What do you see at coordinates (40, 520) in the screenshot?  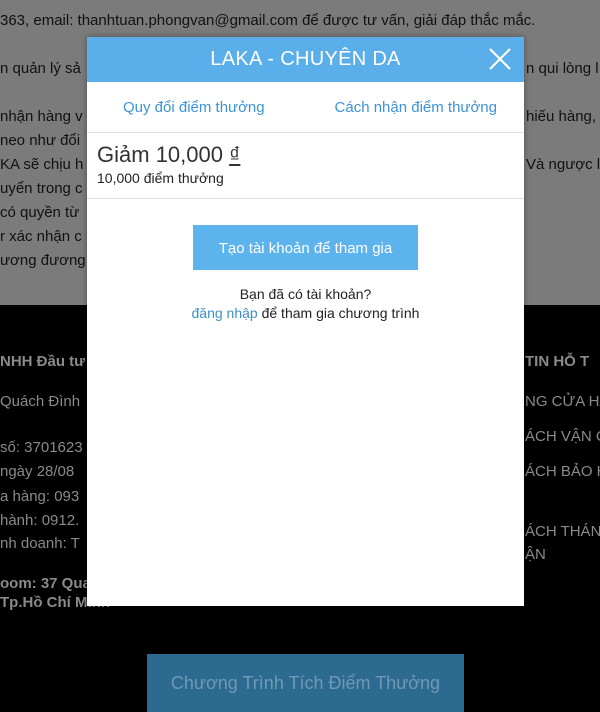 I see `footer-info: hành: 0912.` at bounding box center [40, 520].